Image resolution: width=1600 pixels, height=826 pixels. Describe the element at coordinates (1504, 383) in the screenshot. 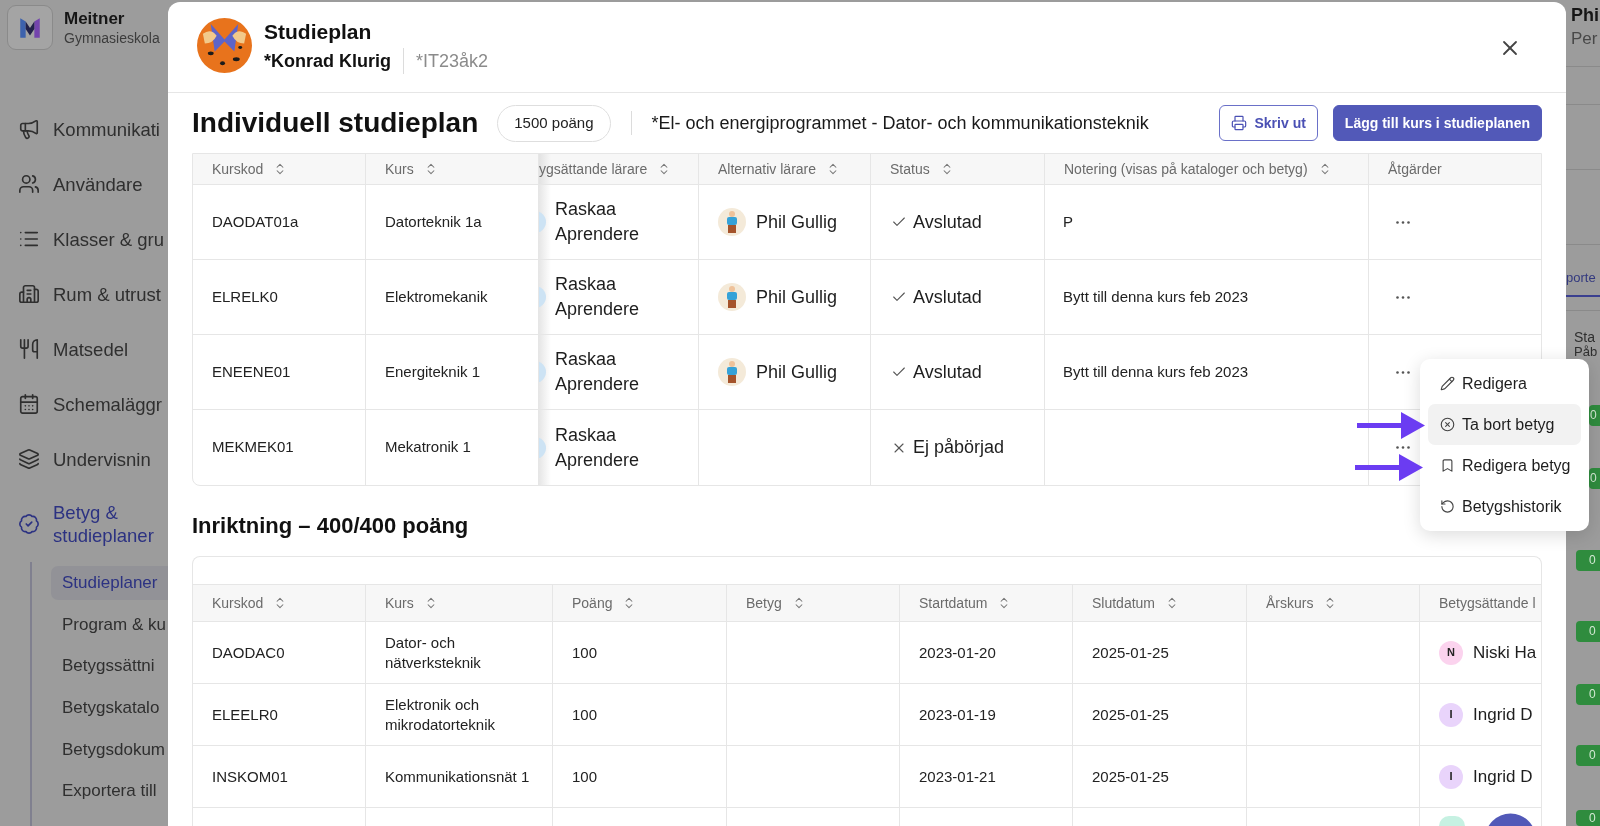

I see `menu-item: Redigera` at that location.